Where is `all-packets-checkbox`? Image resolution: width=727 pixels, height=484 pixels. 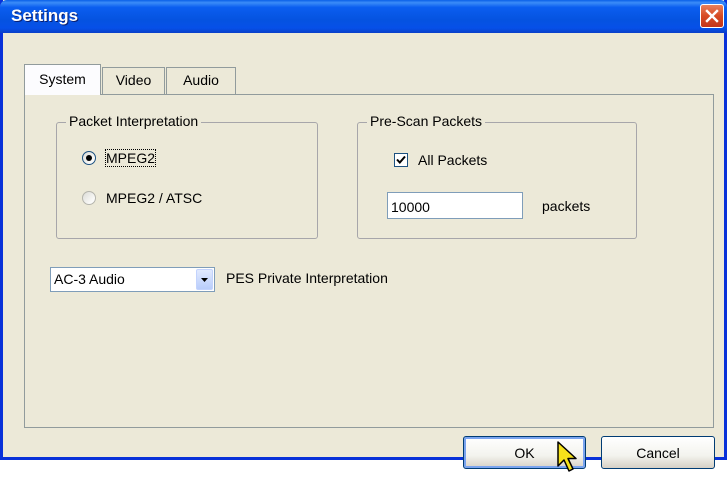 all-packets-checkbox is located at coordinates (401, 160).